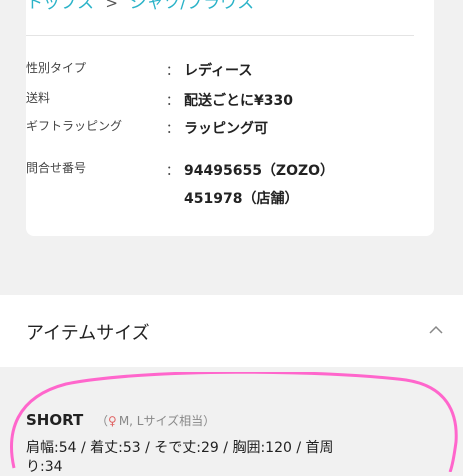  What do you see at coordinates (218, 71) in the screenshot?
I see `info-value: レディース` at bounding box center [218, 71].